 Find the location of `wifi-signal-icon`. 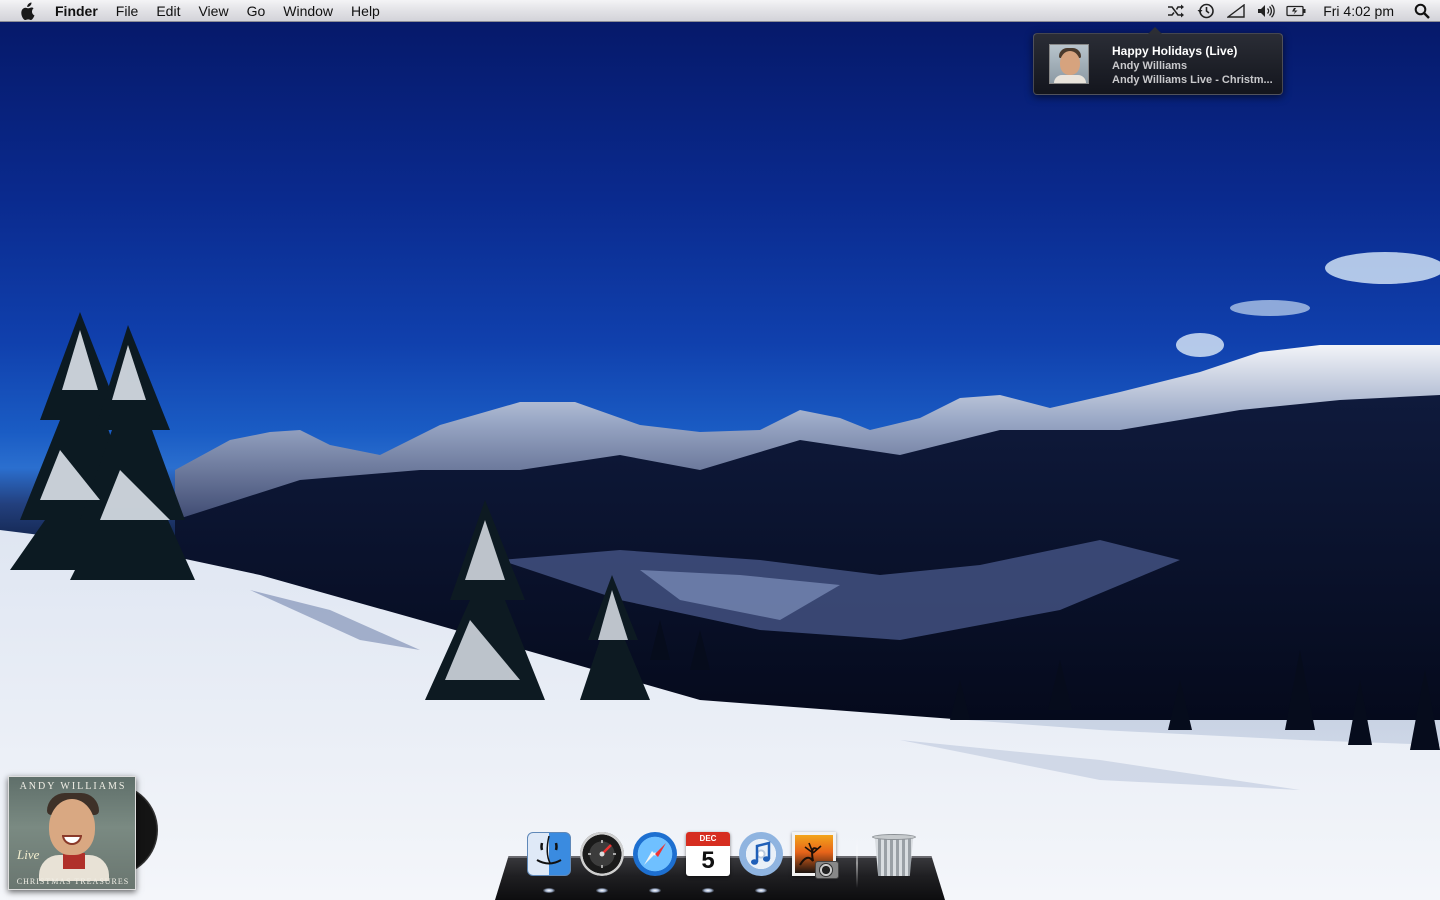

wifi-signal-icon is located at coordinates (1236, 11).